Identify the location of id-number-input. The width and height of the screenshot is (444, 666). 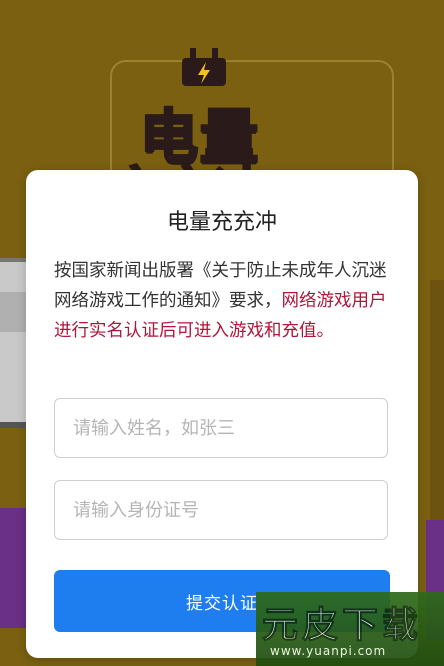
(221, 510).